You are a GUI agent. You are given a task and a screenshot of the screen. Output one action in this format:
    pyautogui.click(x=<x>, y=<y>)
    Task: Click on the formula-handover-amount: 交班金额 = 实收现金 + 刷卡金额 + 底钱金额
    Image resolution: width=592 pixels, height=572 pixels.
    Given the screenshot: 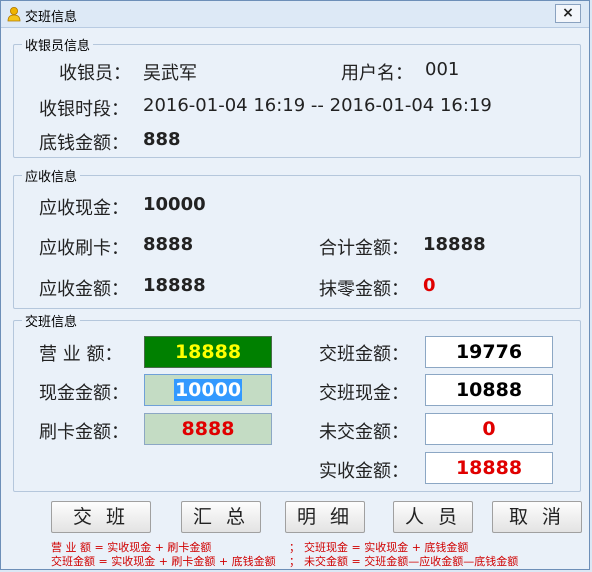 What is the action you would take?
    pyautogui.click(x=163, y=561)
    